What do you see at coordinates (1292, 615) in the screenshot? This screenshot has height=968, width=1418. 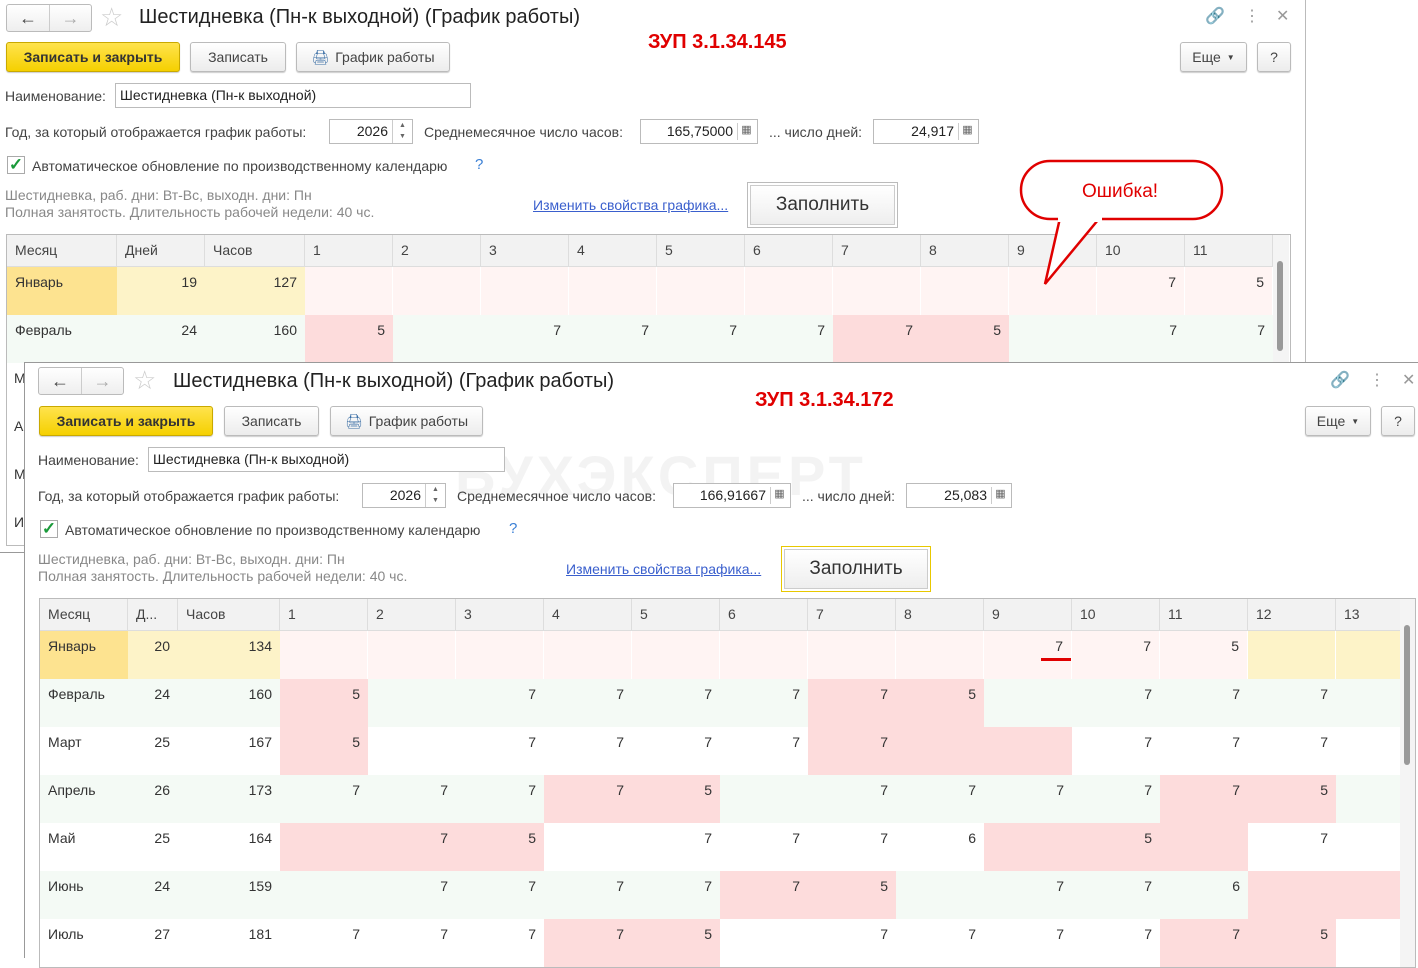 I see `column-header: 12` at bounding box center [1292, 615].